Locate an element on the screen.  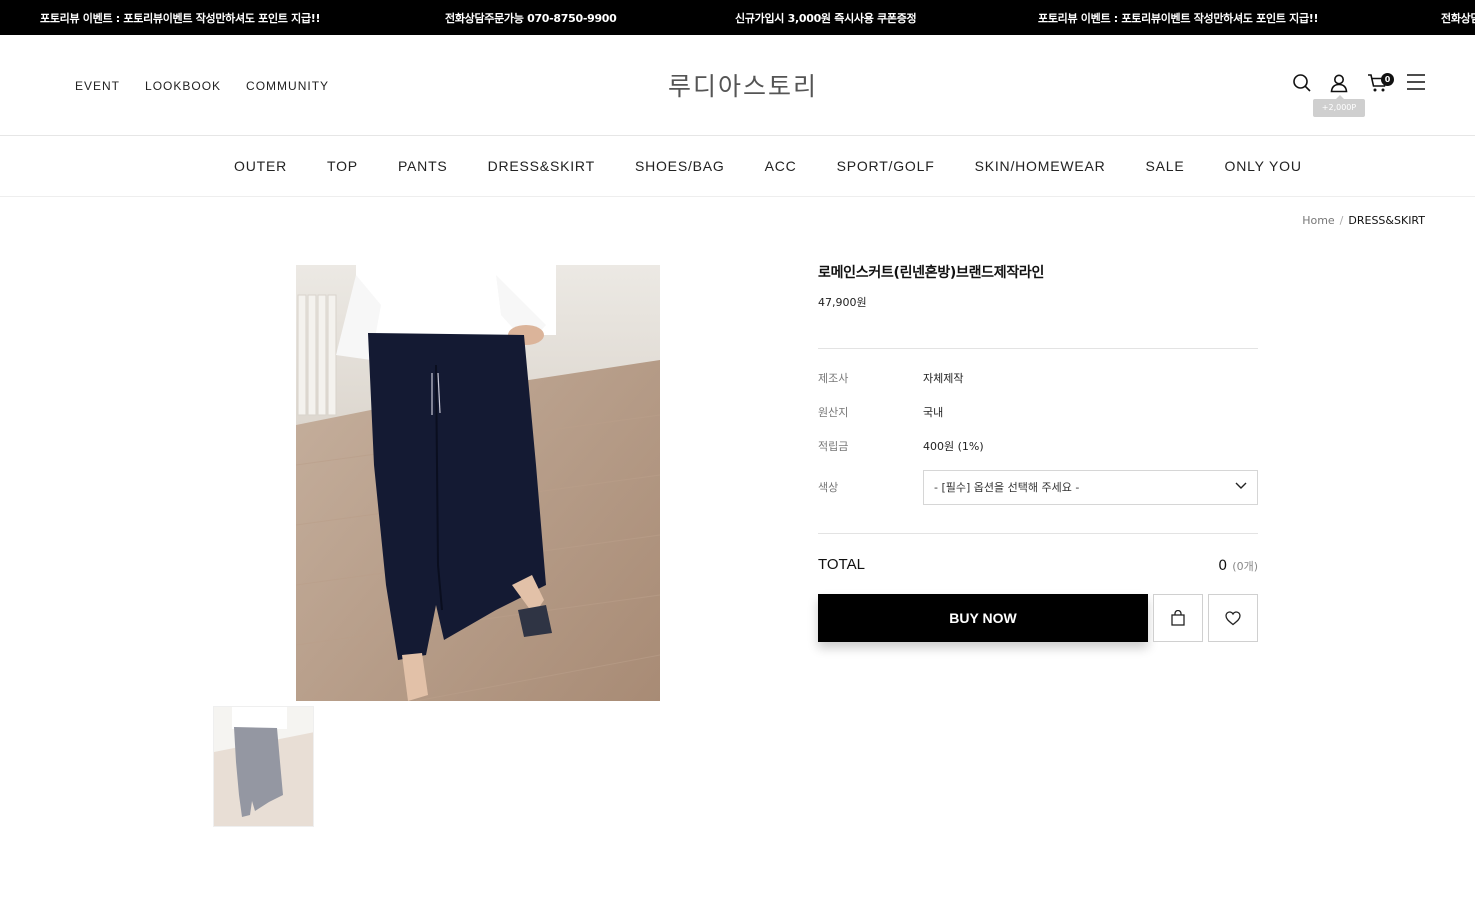
cart-count-badge: 0 is located at coordinates (1387, 79).